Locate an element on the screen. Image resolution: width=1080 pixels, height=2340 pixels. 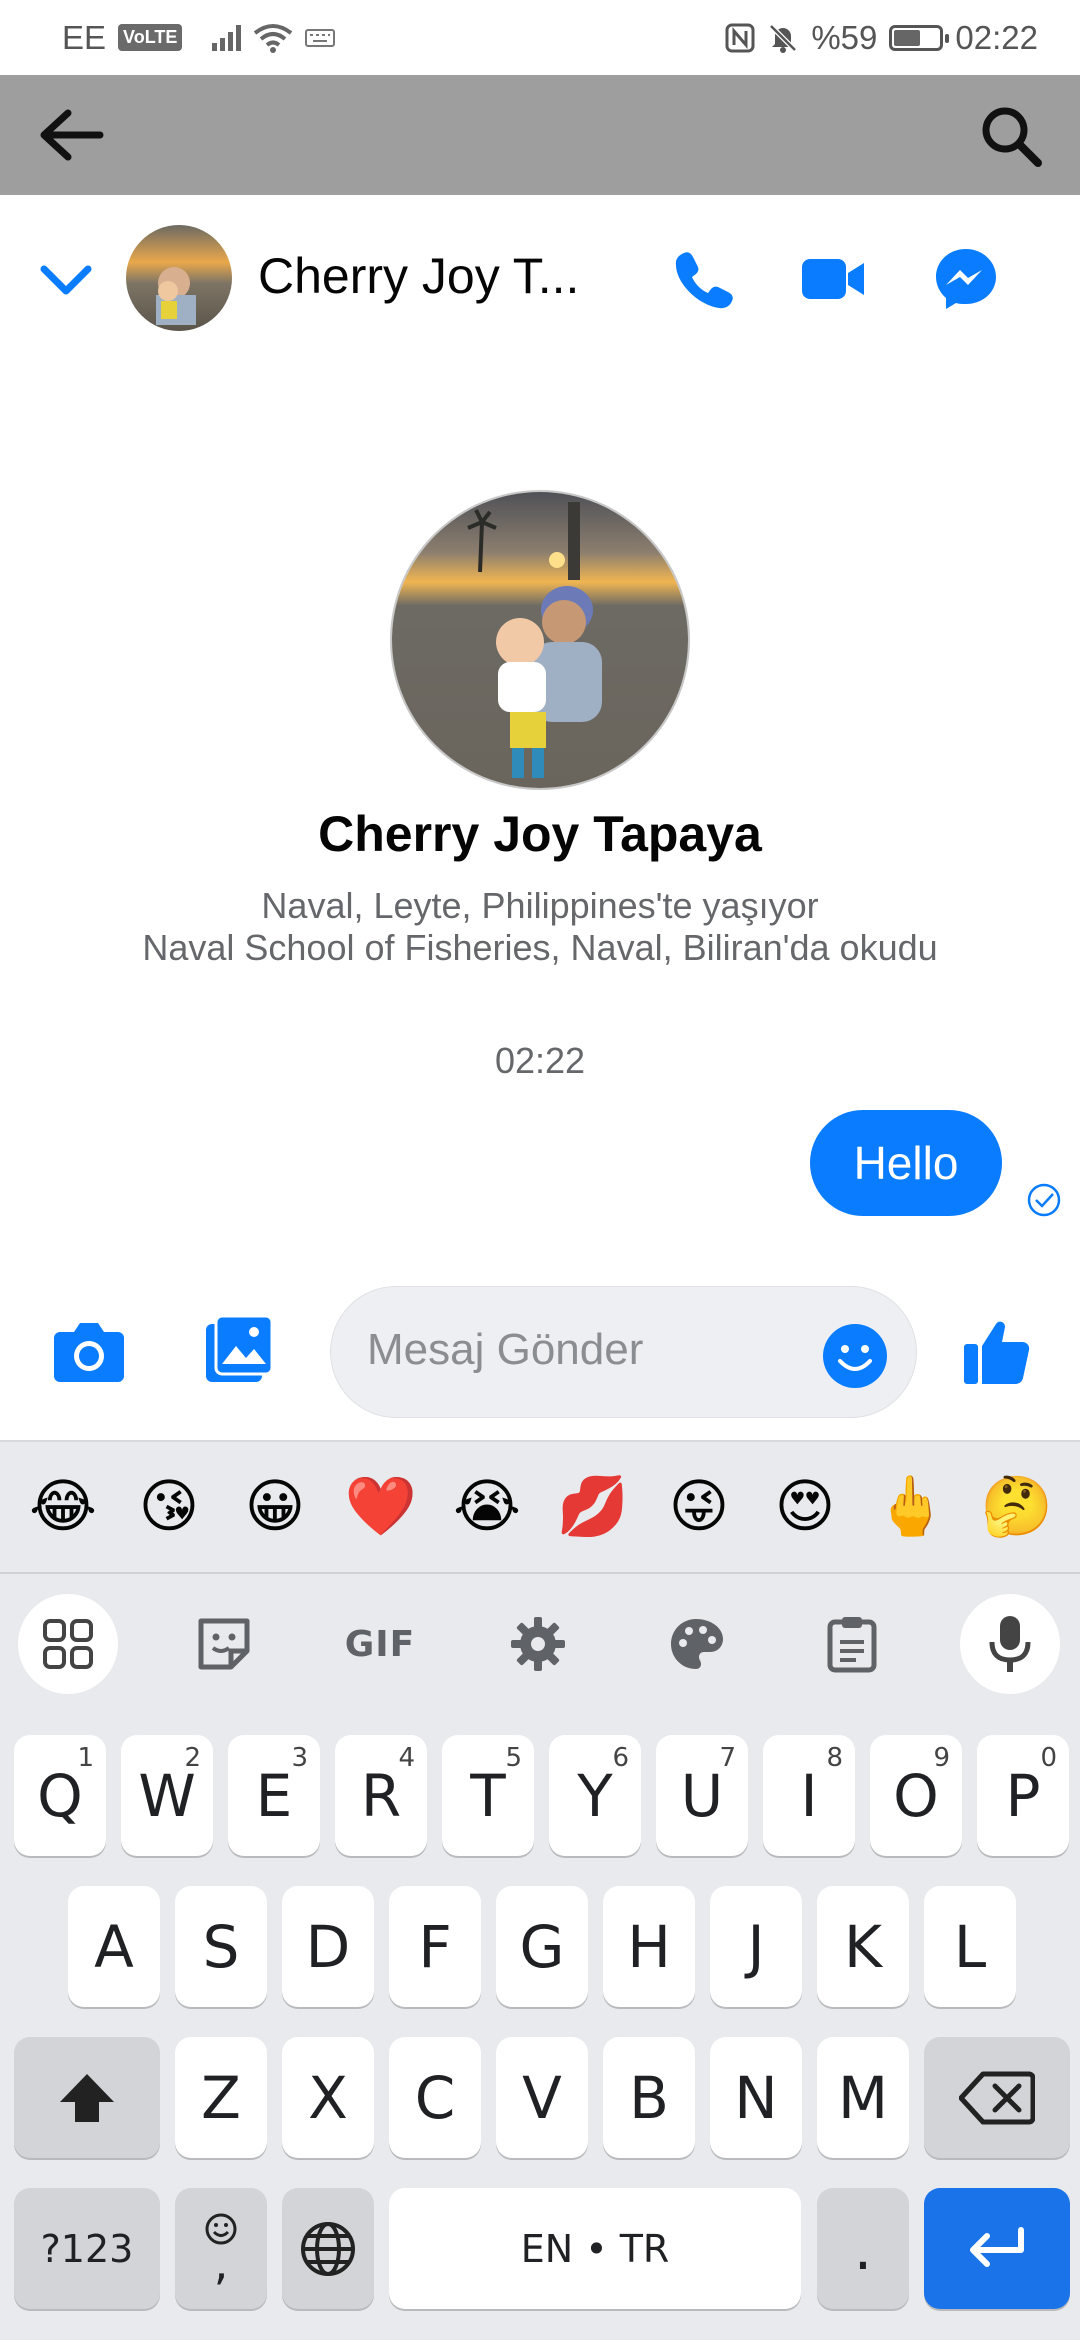
key-r: R4 is located at coordinates (381, 1795).